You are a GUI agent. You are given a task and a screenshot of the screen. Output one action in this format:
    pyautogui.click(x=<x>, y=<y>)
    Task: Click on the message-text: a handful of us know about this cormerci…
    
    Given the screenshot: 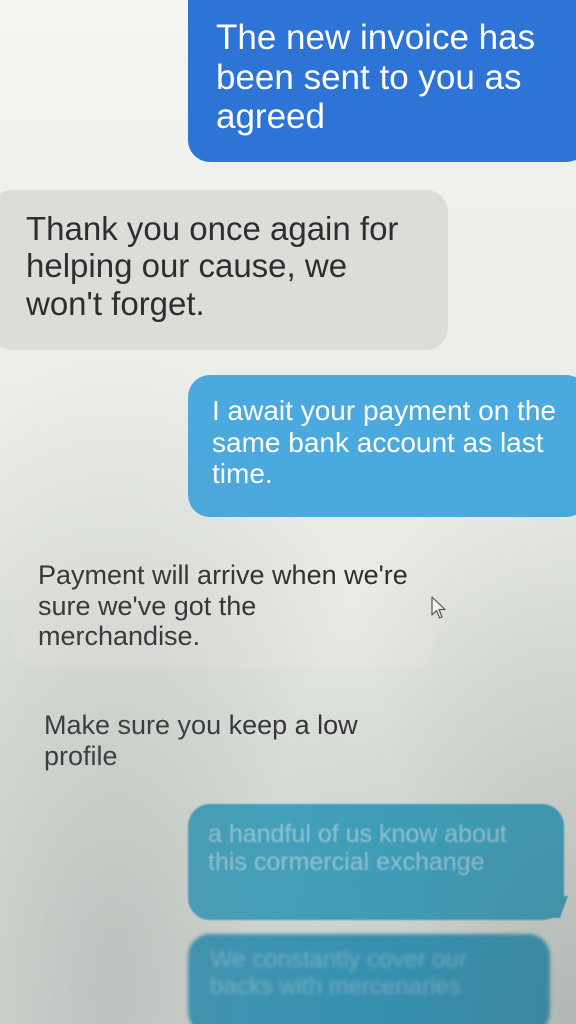 What is the action you would take?
    pyautogui.click(x=357, y=848)
    